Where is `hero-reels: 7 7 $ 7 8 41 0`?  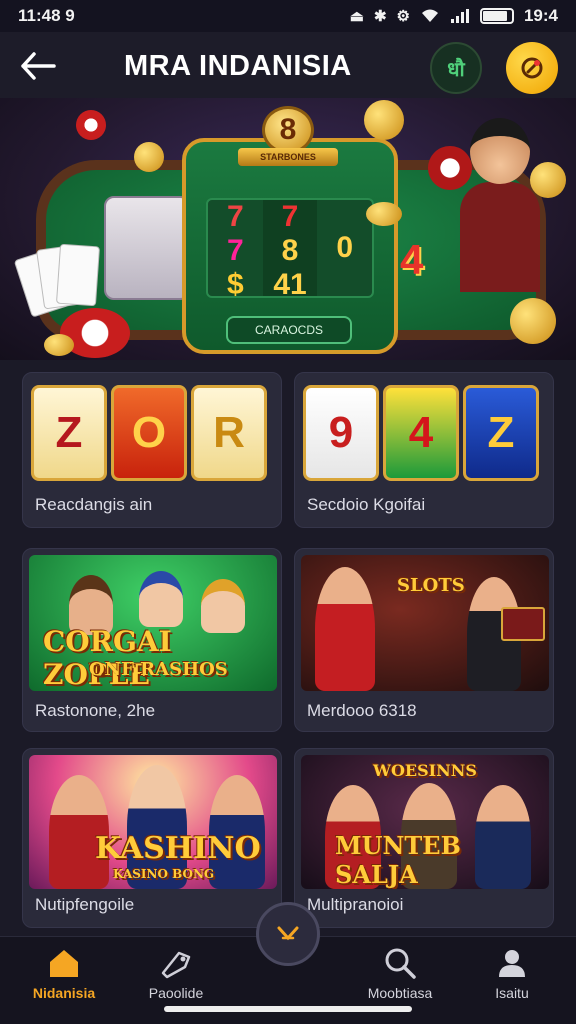
hero-reels: 7 7 $ 7 8 41 0 is located at coordinates (290, 249).